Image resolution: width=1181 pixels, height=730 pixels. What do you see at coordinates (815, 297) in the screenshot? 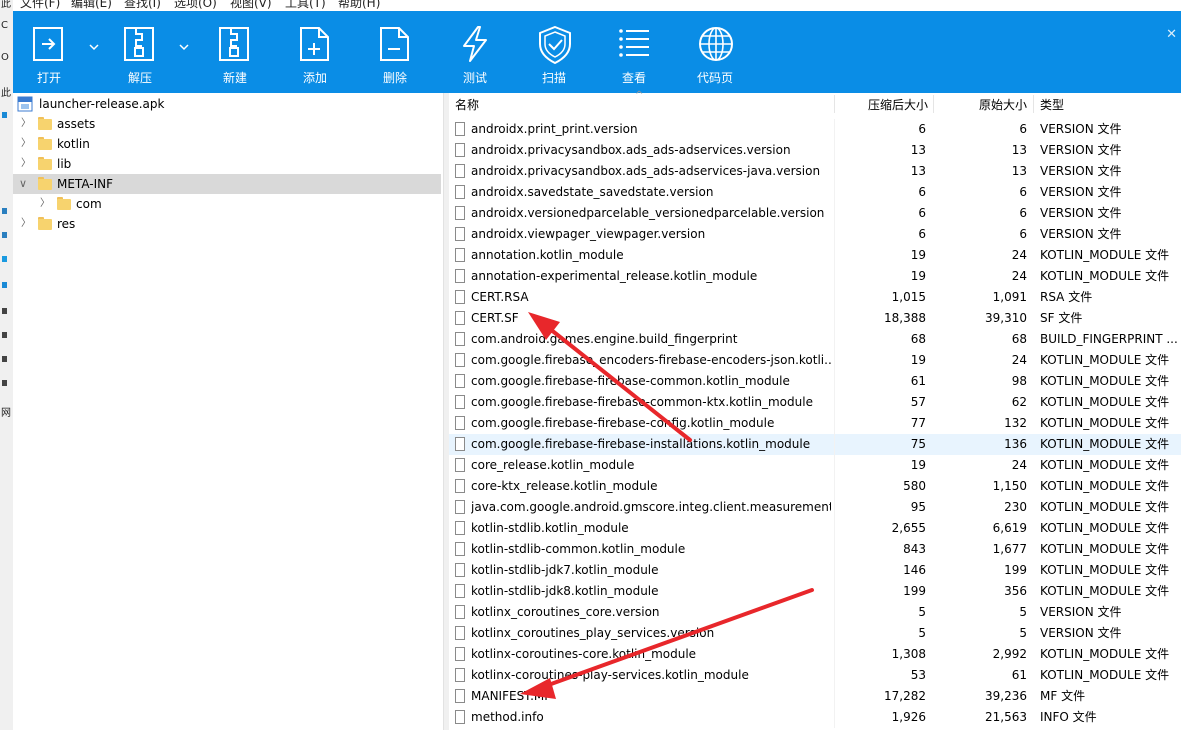
I see `table-row: CERT.RSA 1,015 1,091 RSA 文件` at bounding box center [815, 297].